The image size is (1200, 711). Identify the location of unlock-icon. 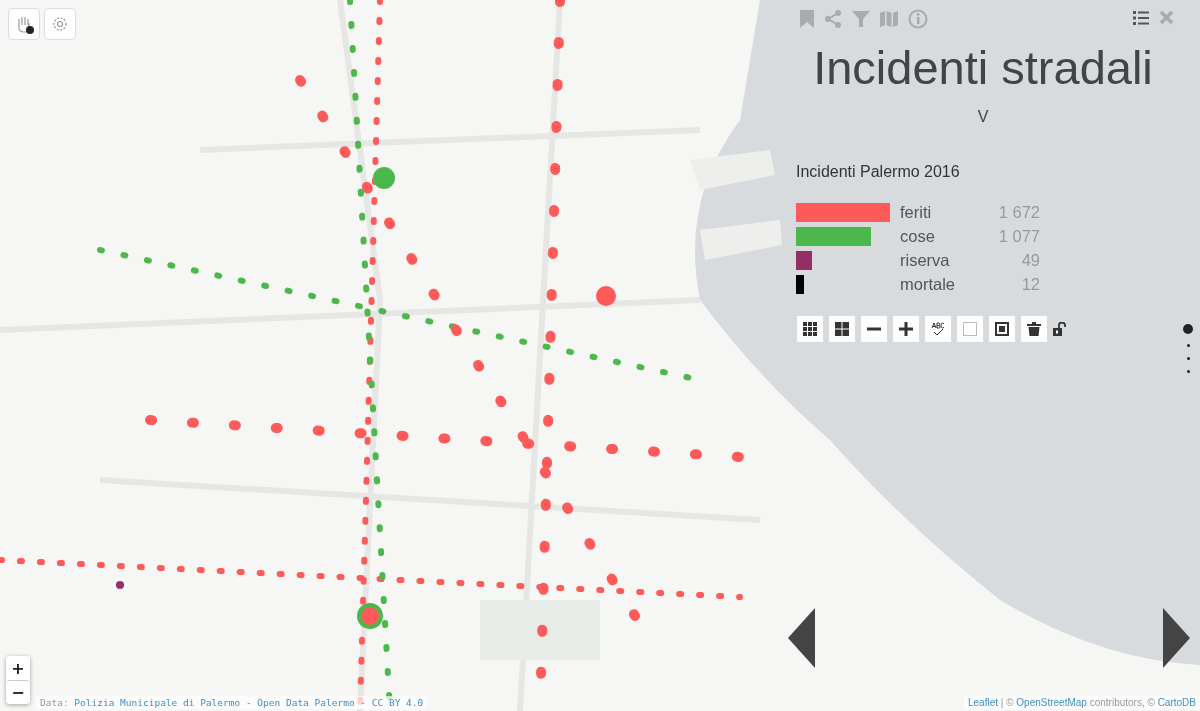
(1060, 329).